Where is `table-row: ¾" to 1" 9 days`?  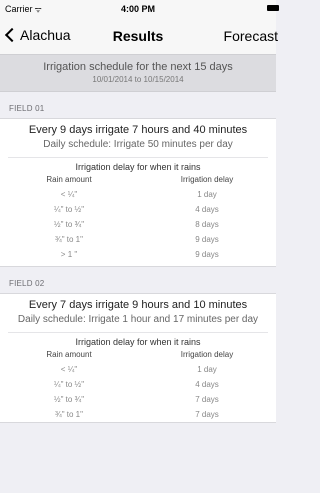
table-row: ¾" to 1" 9 days is located at coordinates (138, 239).